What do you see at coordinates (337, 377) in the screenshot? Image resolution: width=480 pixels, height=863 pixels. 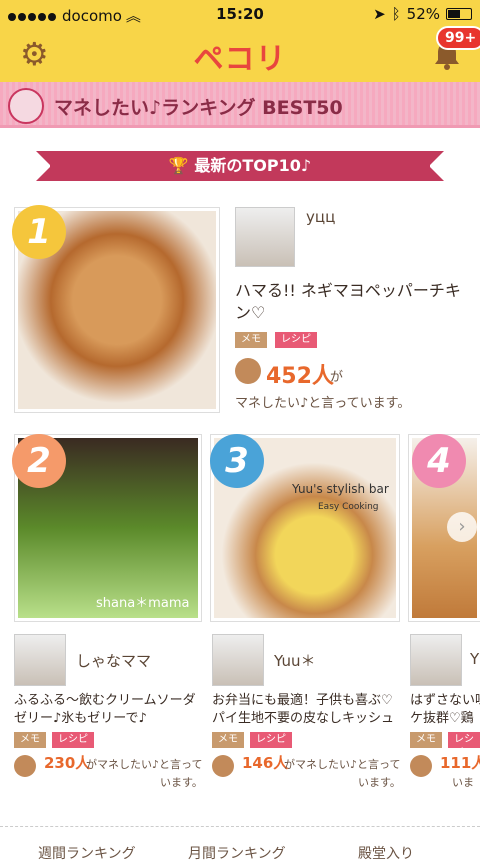 I see `count-suffix: が` at bounding box center [337, 377].